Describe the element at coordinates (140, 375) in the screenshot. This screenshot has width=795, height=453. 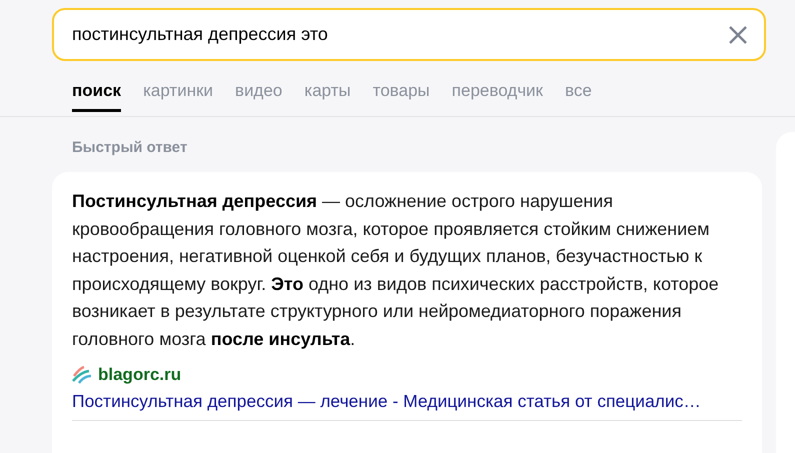
I see `source-link: blagorc.ru` at that location.